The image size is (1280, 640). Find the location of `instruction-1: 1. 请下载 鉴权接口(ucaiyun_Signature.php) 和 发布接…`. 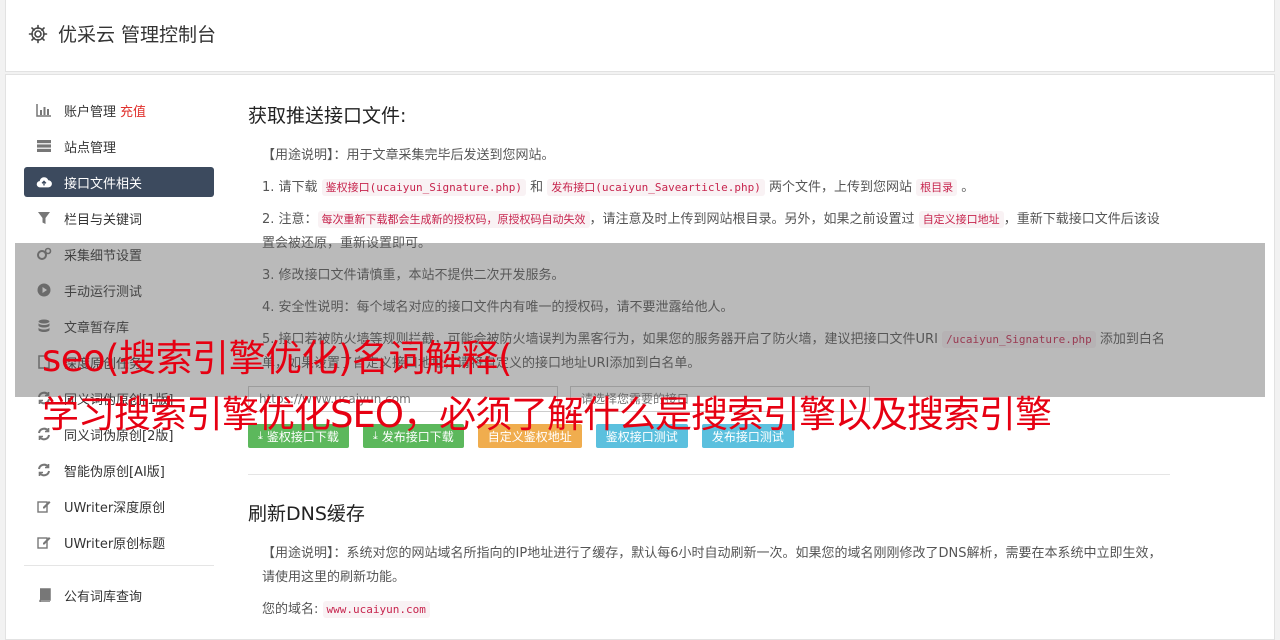

instruction-1: 1. 请下载 鉴权接口(ucaiyun_Signature.php) 和 发布接… is located at coordinates (709, 188).